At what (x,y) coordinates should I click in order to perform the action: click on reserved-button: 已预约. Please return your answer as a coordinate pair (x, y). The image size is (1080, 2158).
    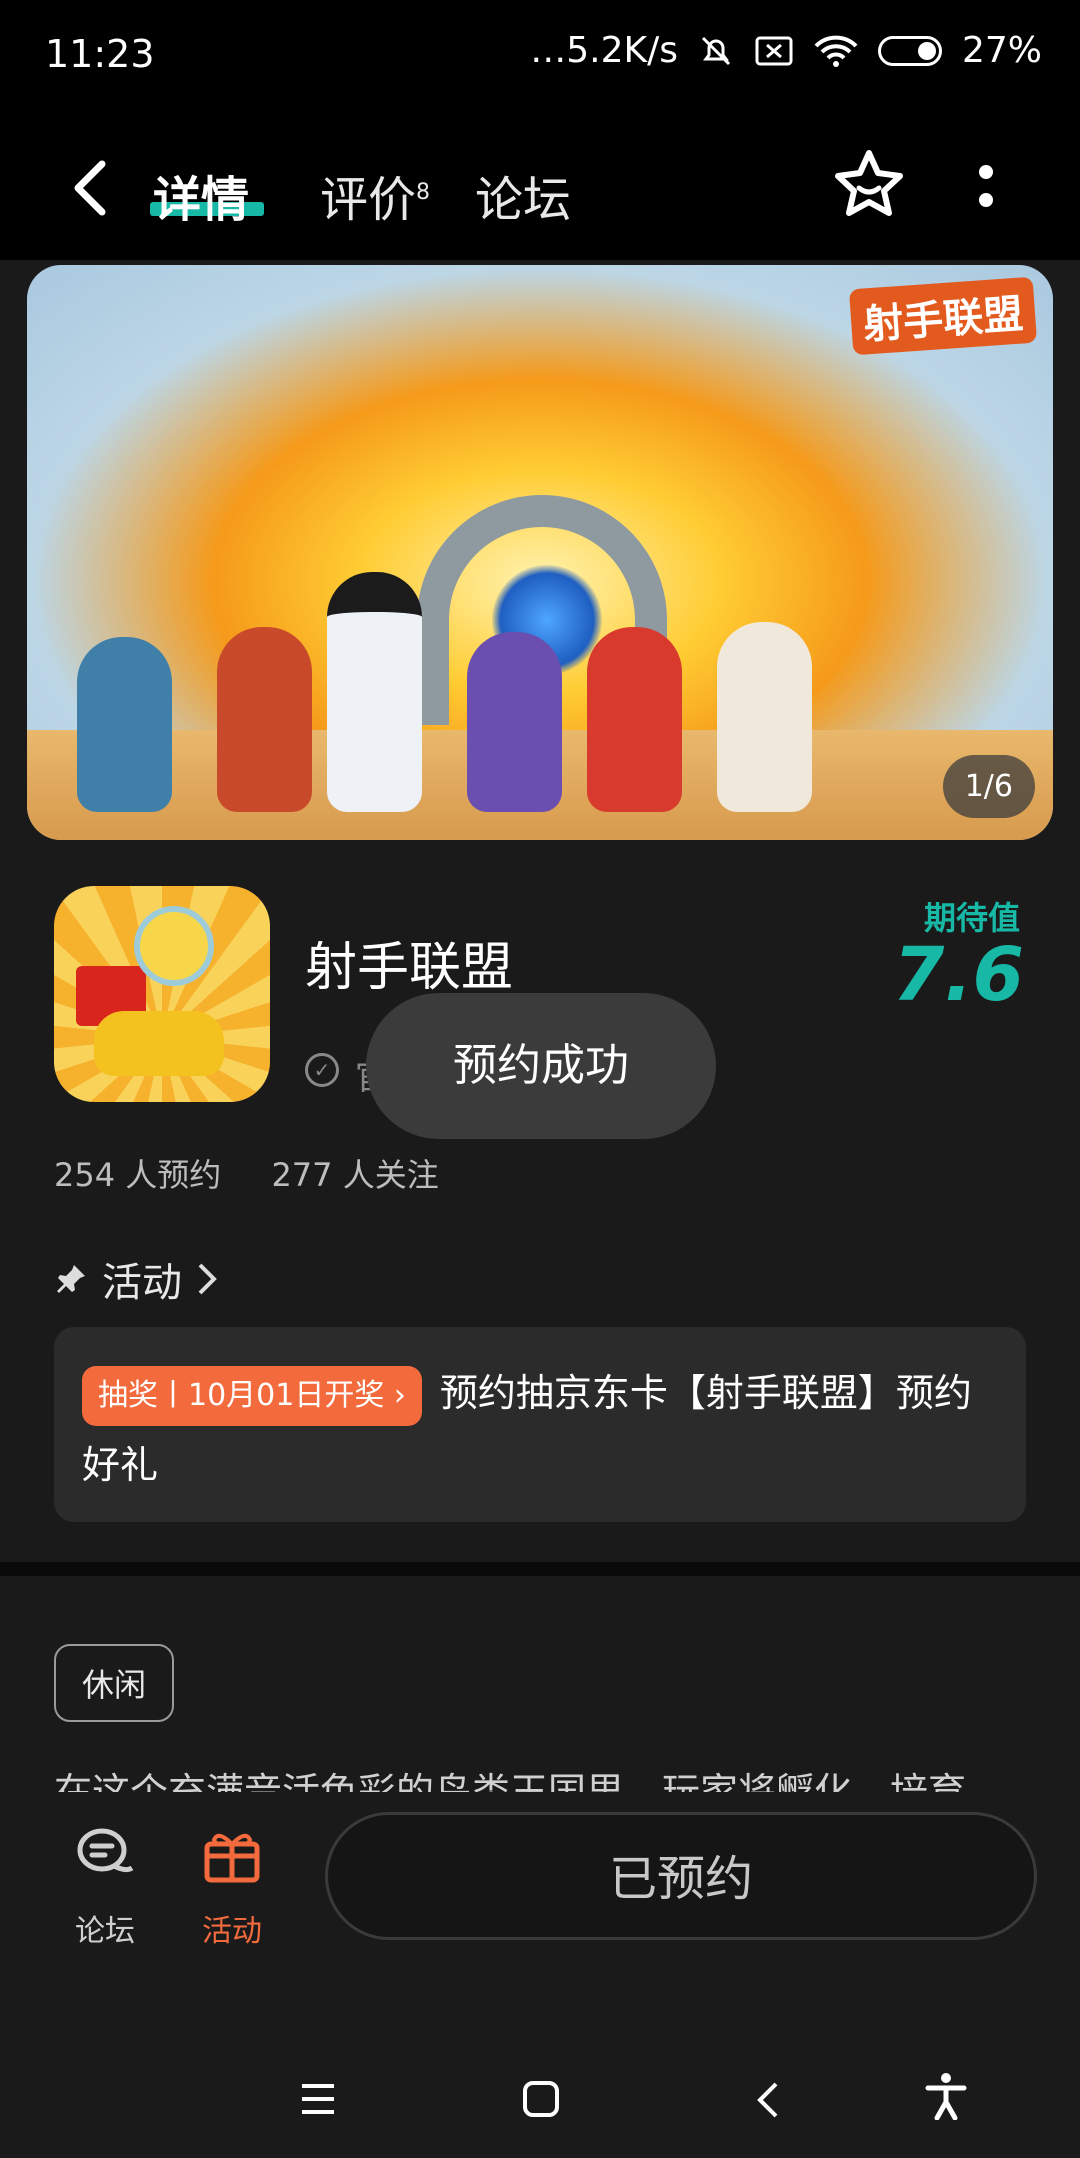
    Looking at the image, I should click on (681, 1876).